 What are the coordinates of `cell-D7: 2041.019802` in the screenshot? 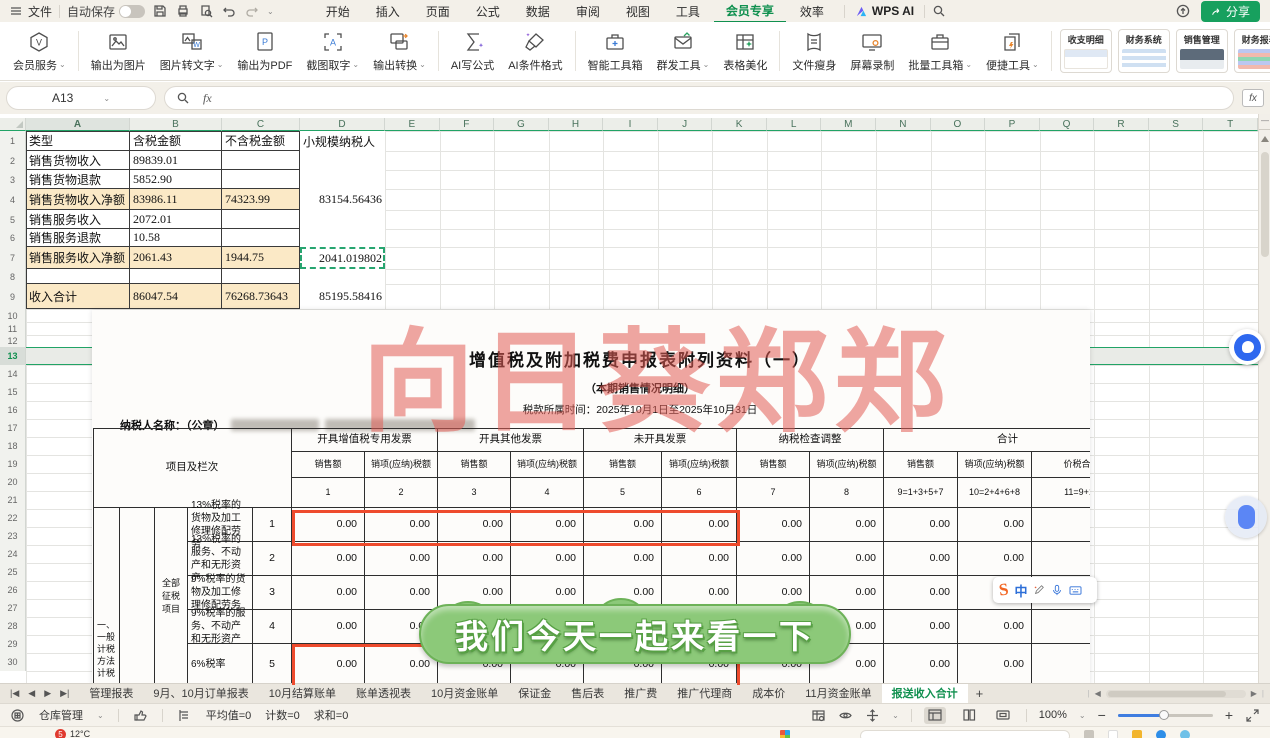 It's located at (342, 258).